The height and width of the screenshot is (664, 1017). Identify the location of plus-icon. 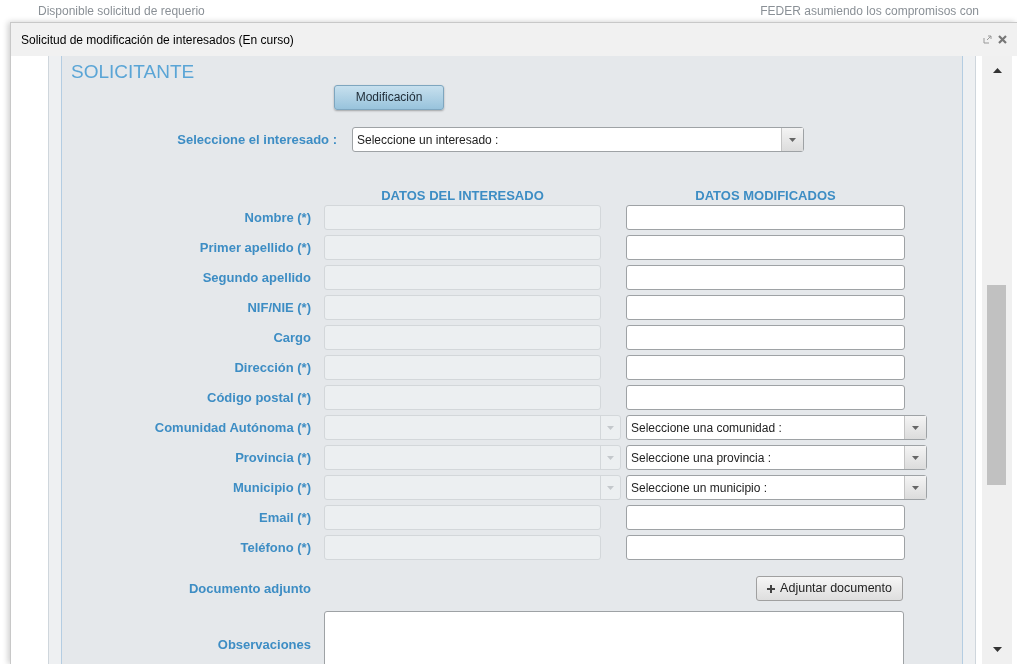
(771, 588).